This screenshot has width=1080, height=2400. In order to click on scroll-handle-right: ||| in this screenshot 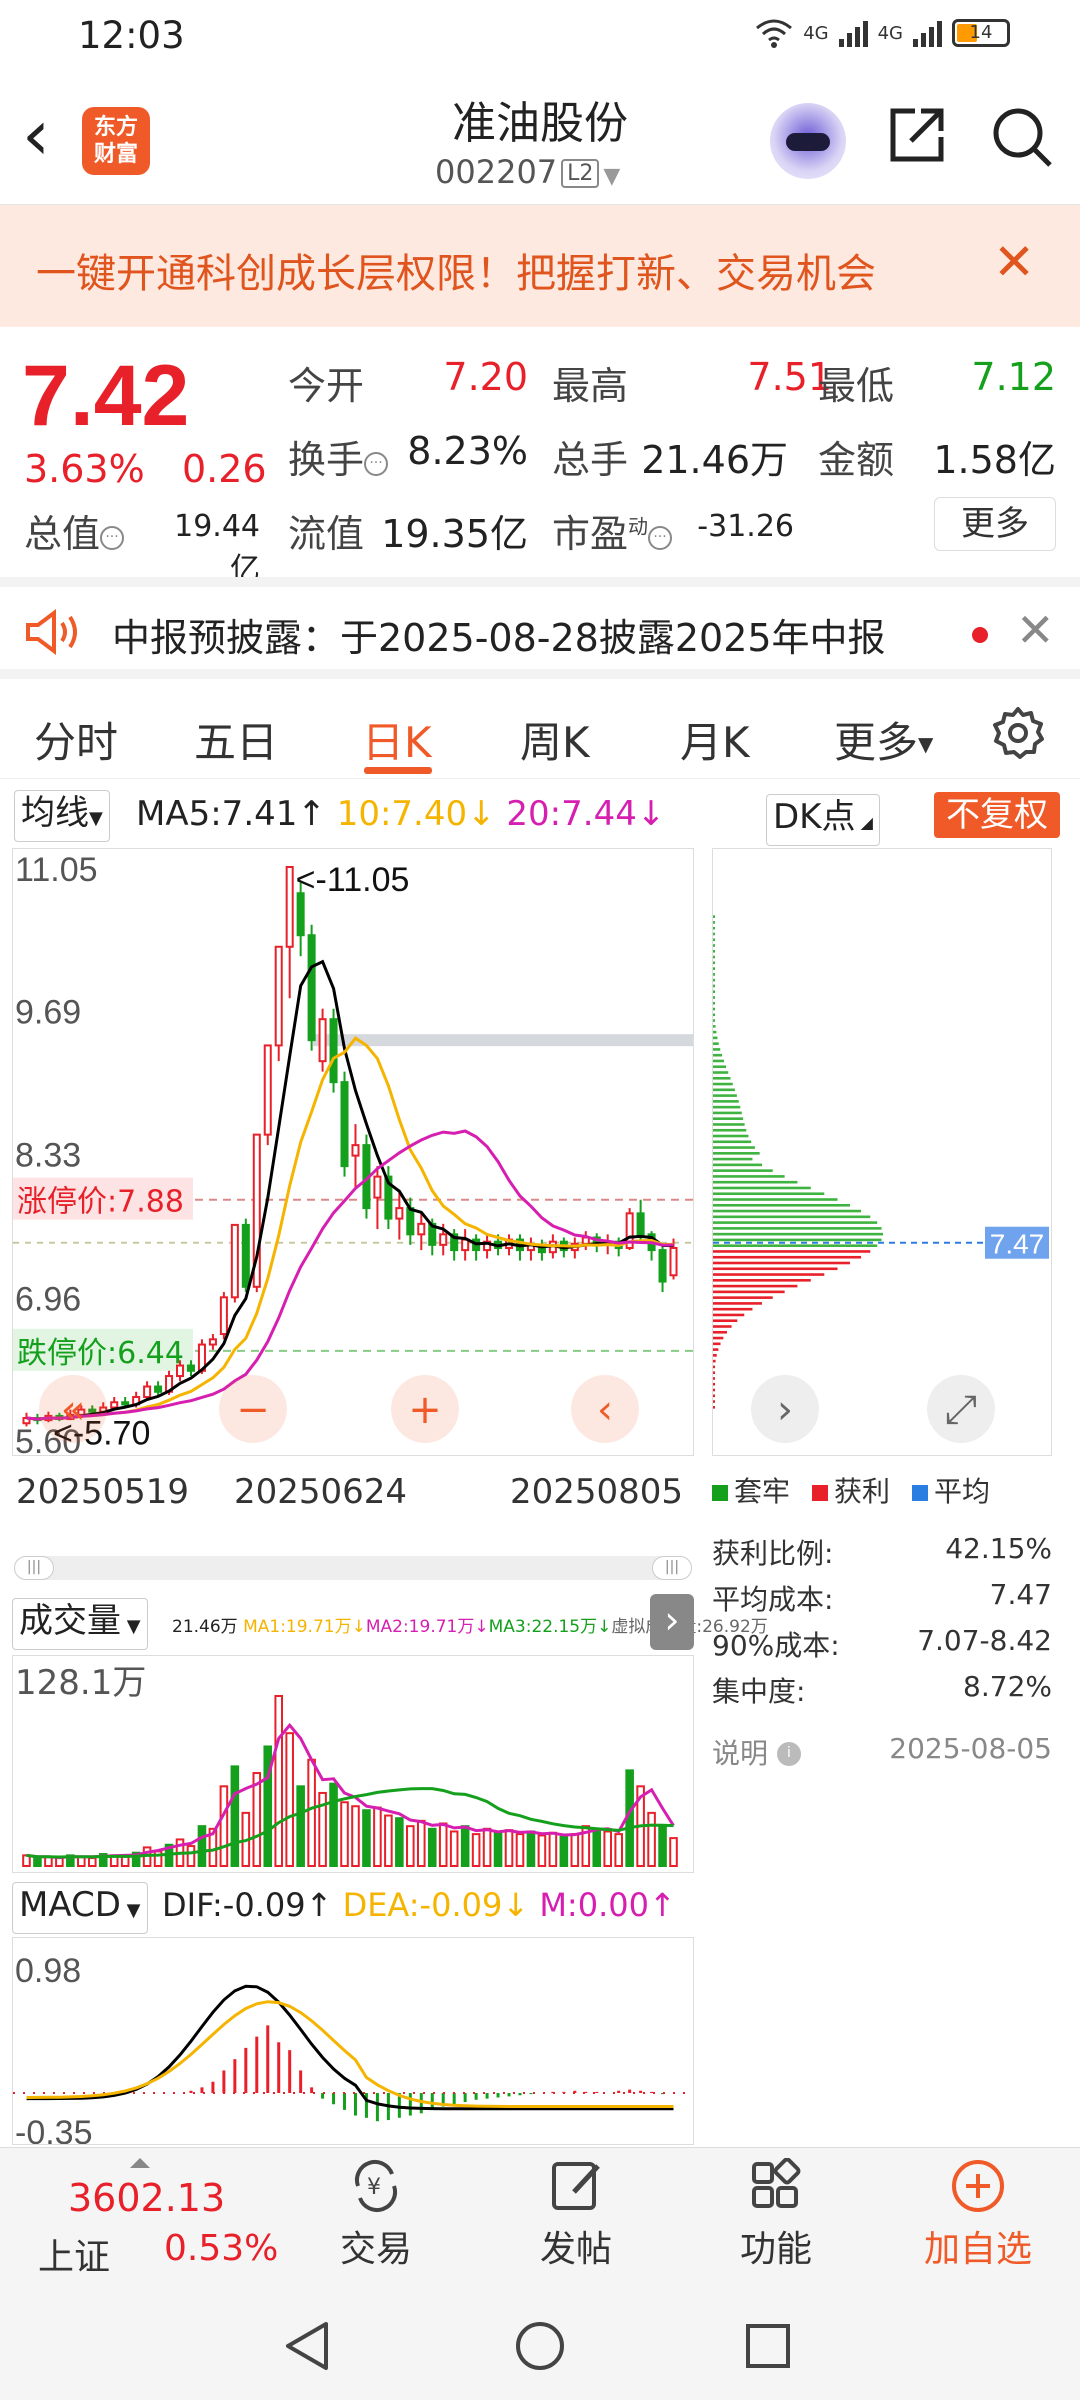, I will do `click(672, 1568)`.